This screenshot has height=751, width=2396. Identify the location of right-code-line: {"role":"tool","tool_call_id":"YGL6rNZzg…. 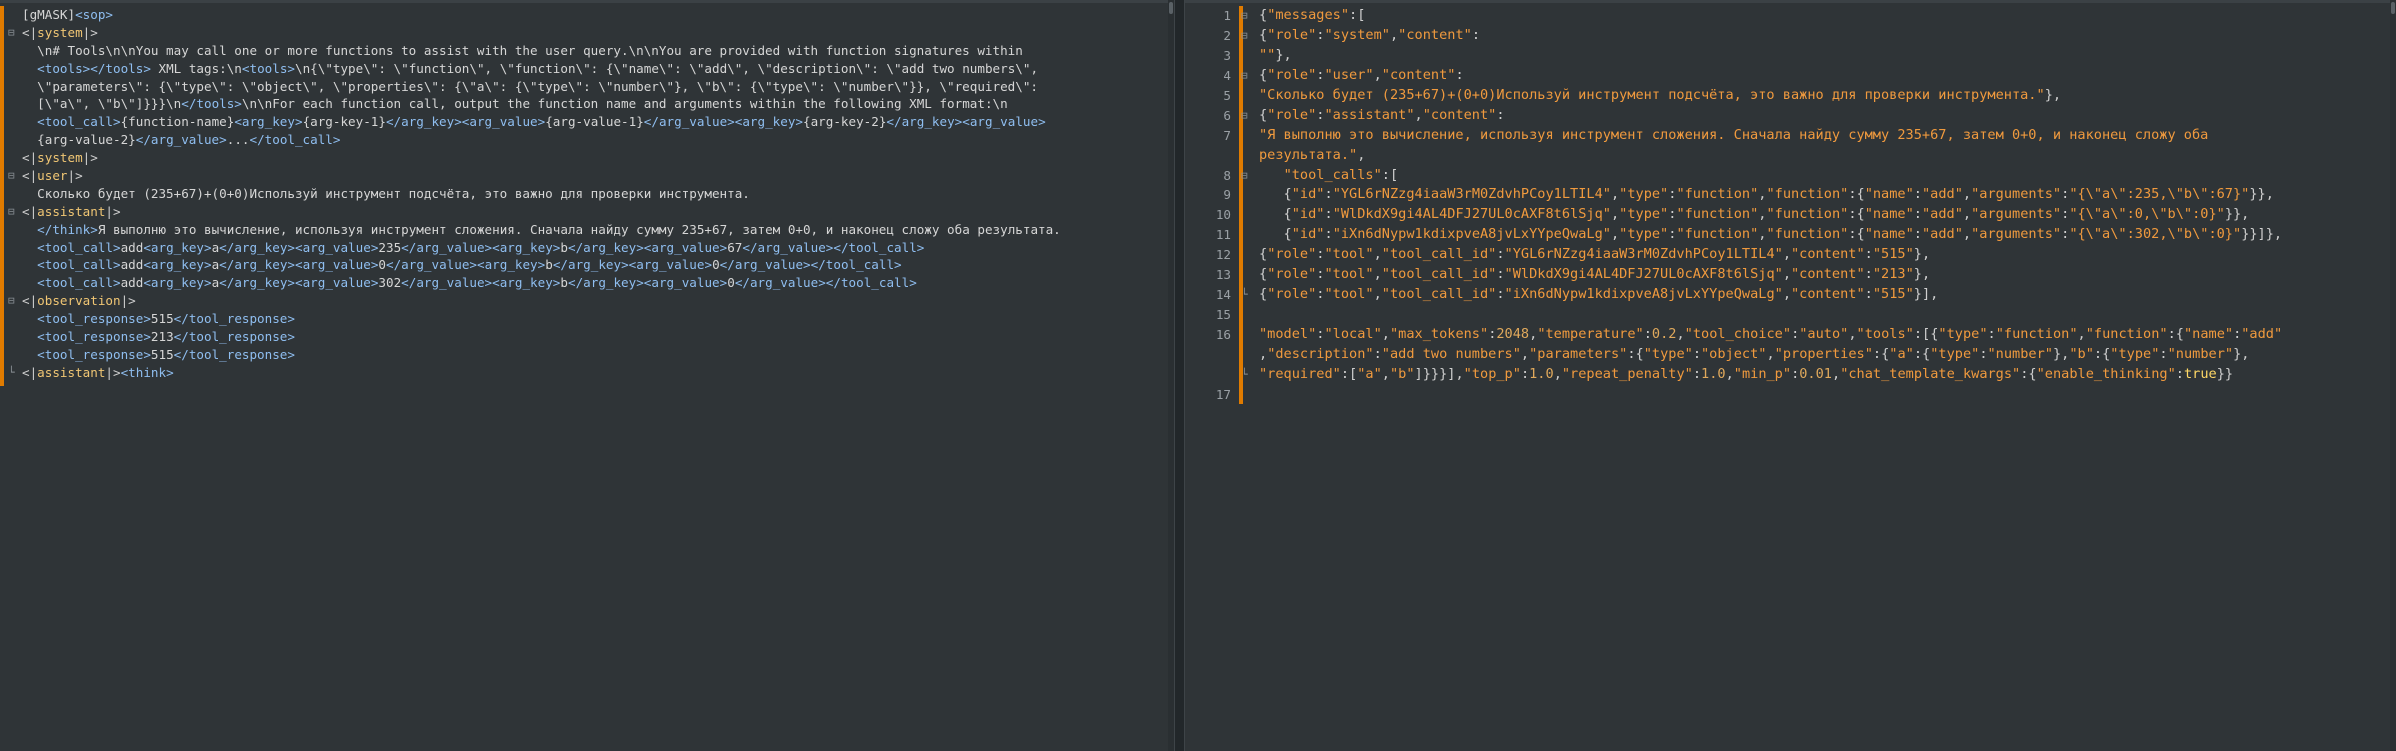
(1822, 255).